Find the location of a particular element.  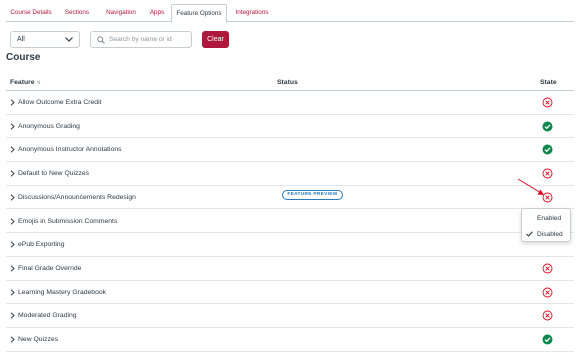

column-header-status: Status is located at coordinates (287, 82).